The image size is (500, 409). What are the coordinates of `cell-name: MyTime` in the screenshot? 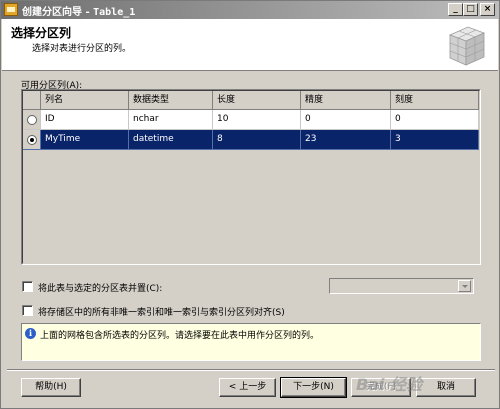 It's located at (85, 140).